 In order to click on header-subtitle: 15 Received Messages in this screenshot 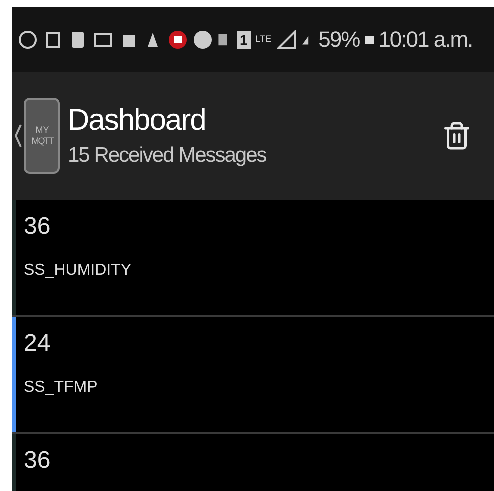, I will do `click(168, 156)`.